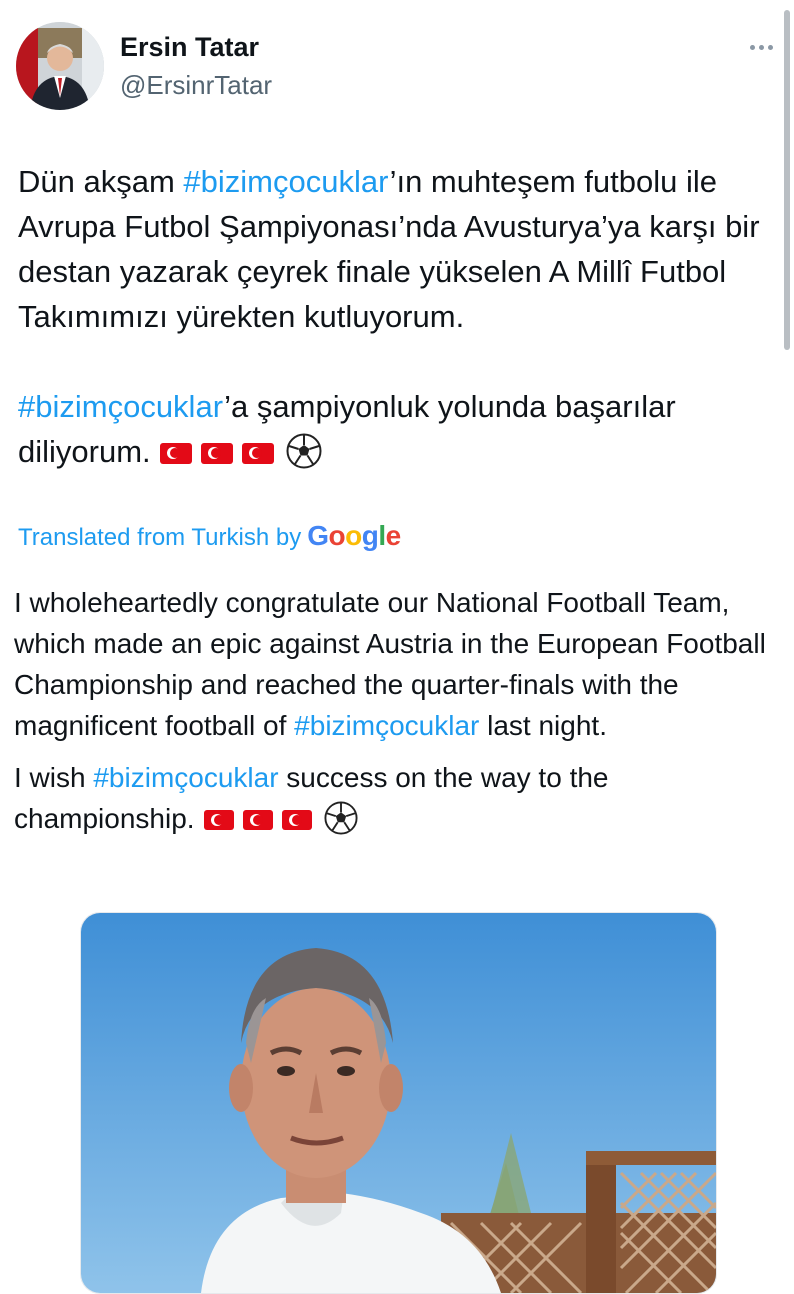  What do you see at coordinates (101, 181) in the screenshot?
I see `tweet-text-segment: Dün akşam` at bounding box center [101, 181].